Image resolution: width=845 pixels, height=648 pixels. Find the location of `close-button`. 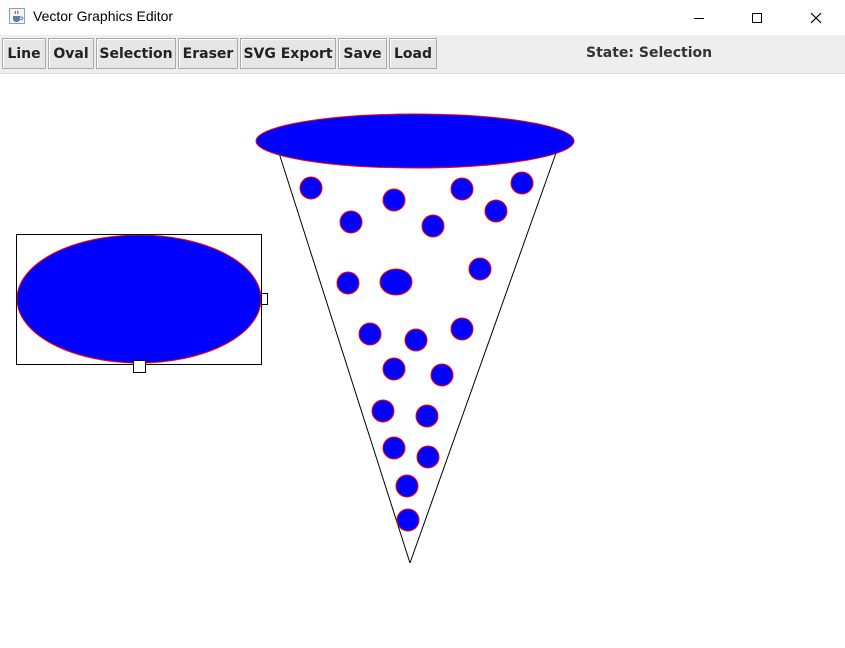

close-button is located at coordinates (816, 17).